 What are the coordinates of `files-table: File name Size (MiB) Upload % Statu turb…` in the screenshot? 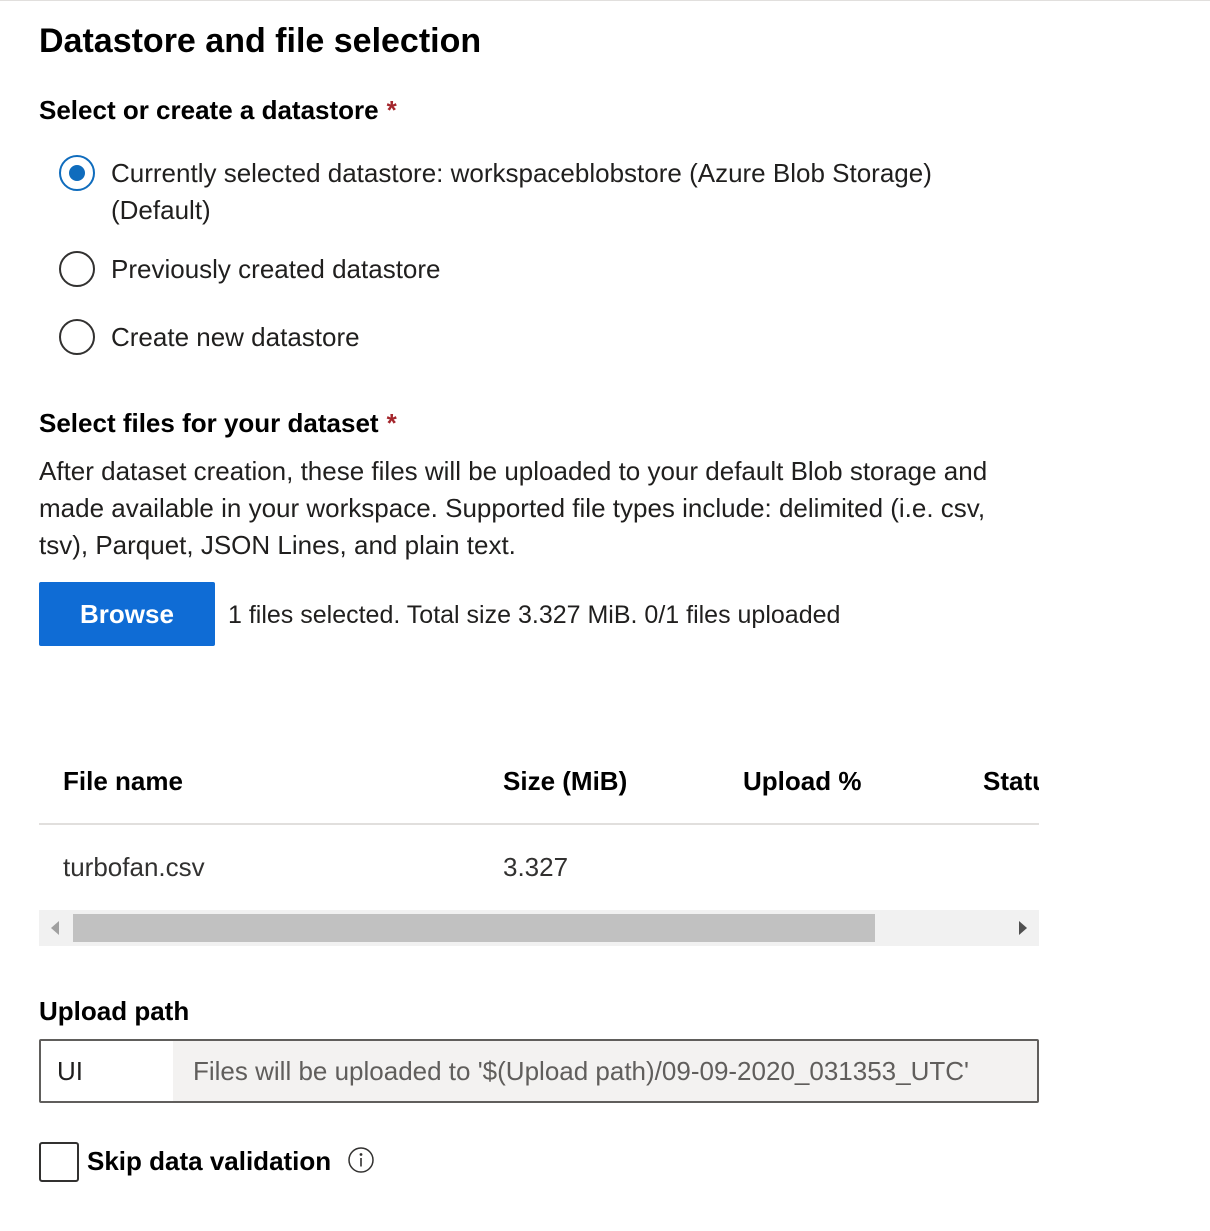 It's located at (539, 853).